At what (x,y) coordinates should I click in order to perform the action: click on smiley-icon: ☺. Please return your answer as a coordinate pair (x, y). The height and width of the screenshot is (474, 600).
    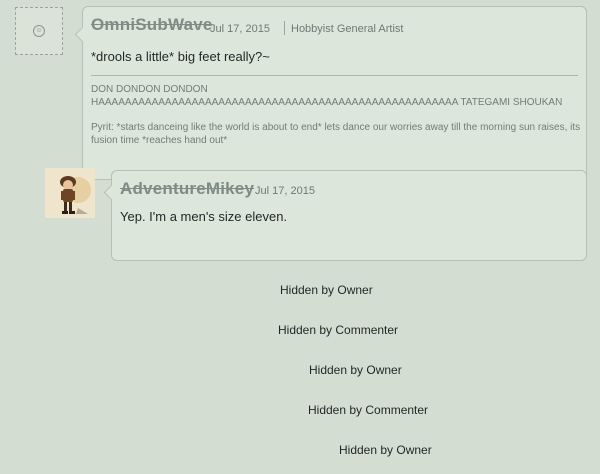
    Looking at the image, I should click on (39, 31).